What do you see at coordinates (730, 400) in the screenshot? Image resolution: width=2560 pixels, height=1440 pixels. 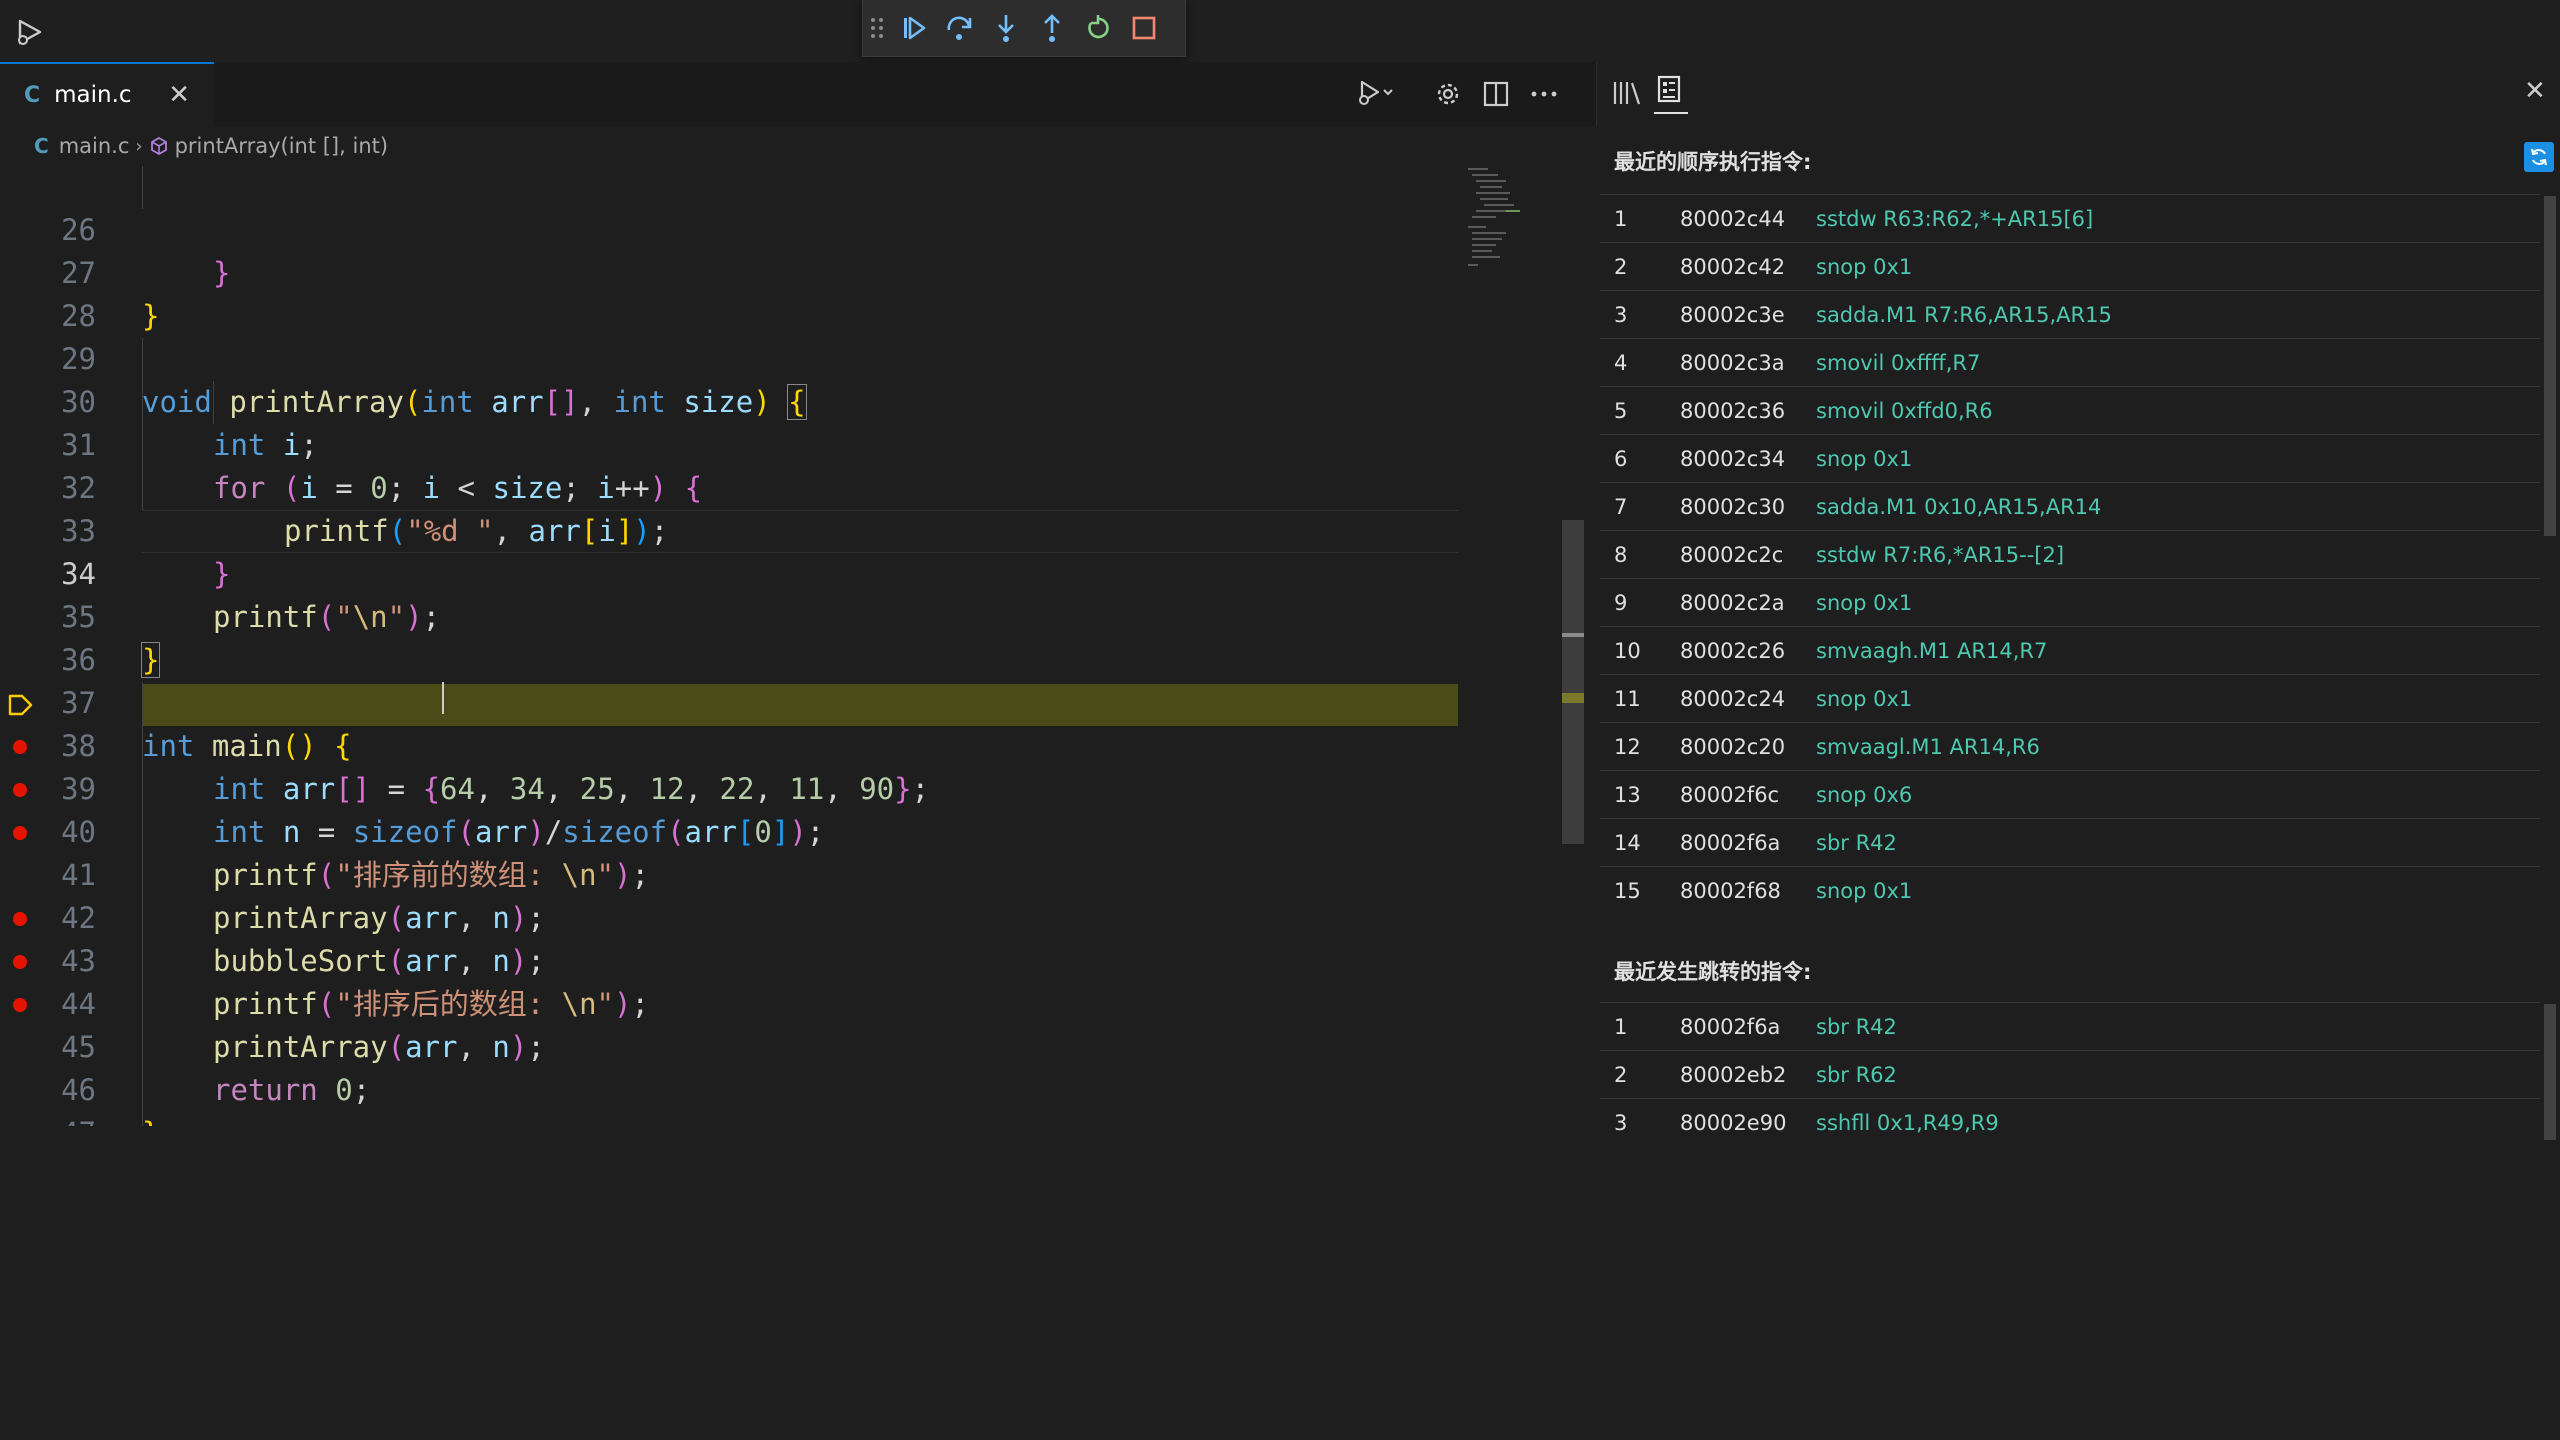 I see `code-line: 30 int i;` at bounding box center [730, 400].